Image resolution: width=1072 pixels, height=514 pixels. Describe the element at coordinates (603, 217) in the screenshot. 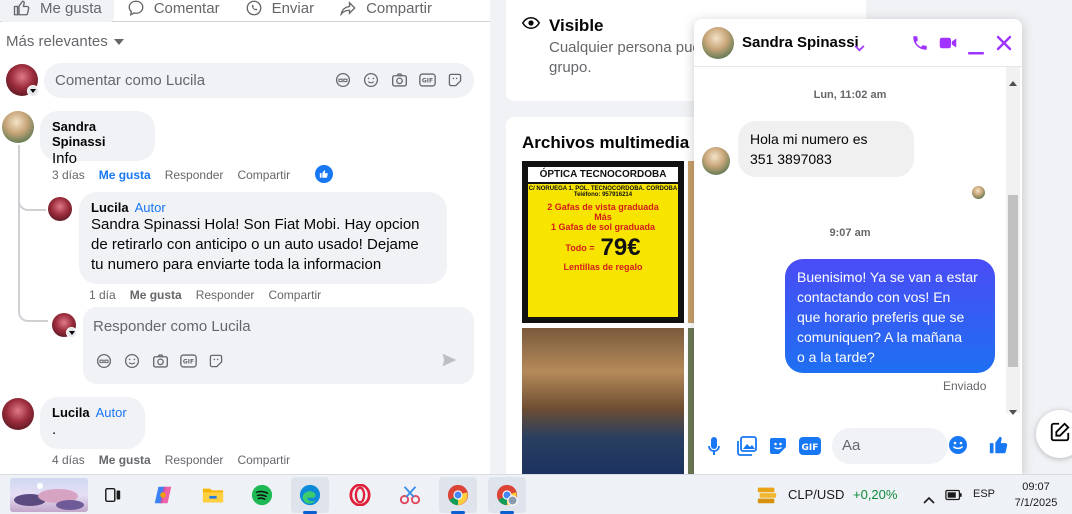

I see `optica-line2: Más` at that location.